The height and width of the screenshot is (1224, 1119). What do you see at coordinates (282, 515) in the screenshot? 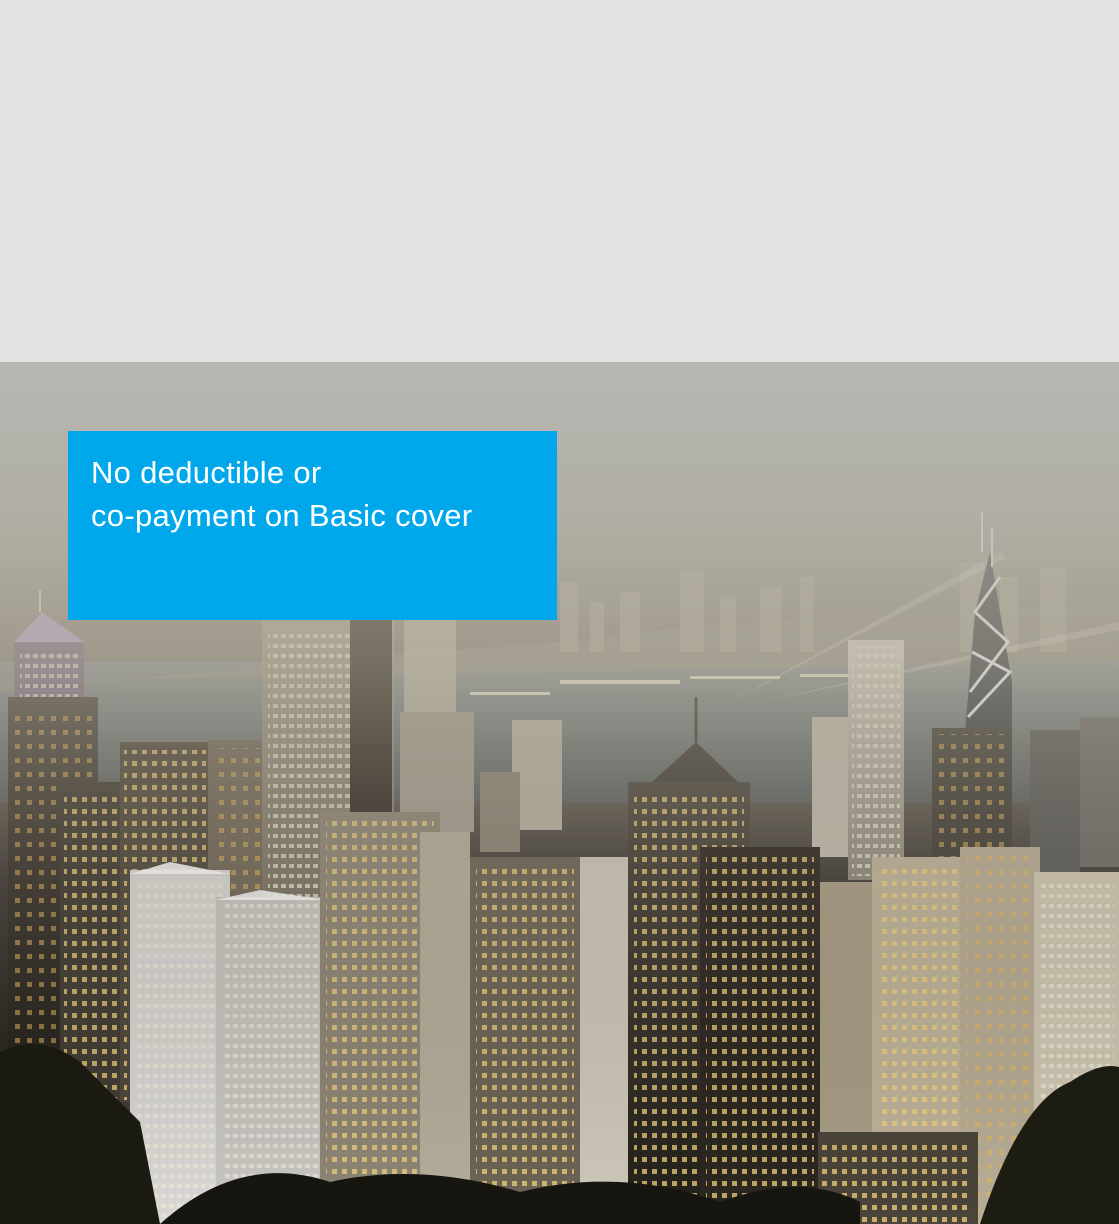
I see `callout-line-2: co-payment on Basic cover` at bounding box center [282, 515].